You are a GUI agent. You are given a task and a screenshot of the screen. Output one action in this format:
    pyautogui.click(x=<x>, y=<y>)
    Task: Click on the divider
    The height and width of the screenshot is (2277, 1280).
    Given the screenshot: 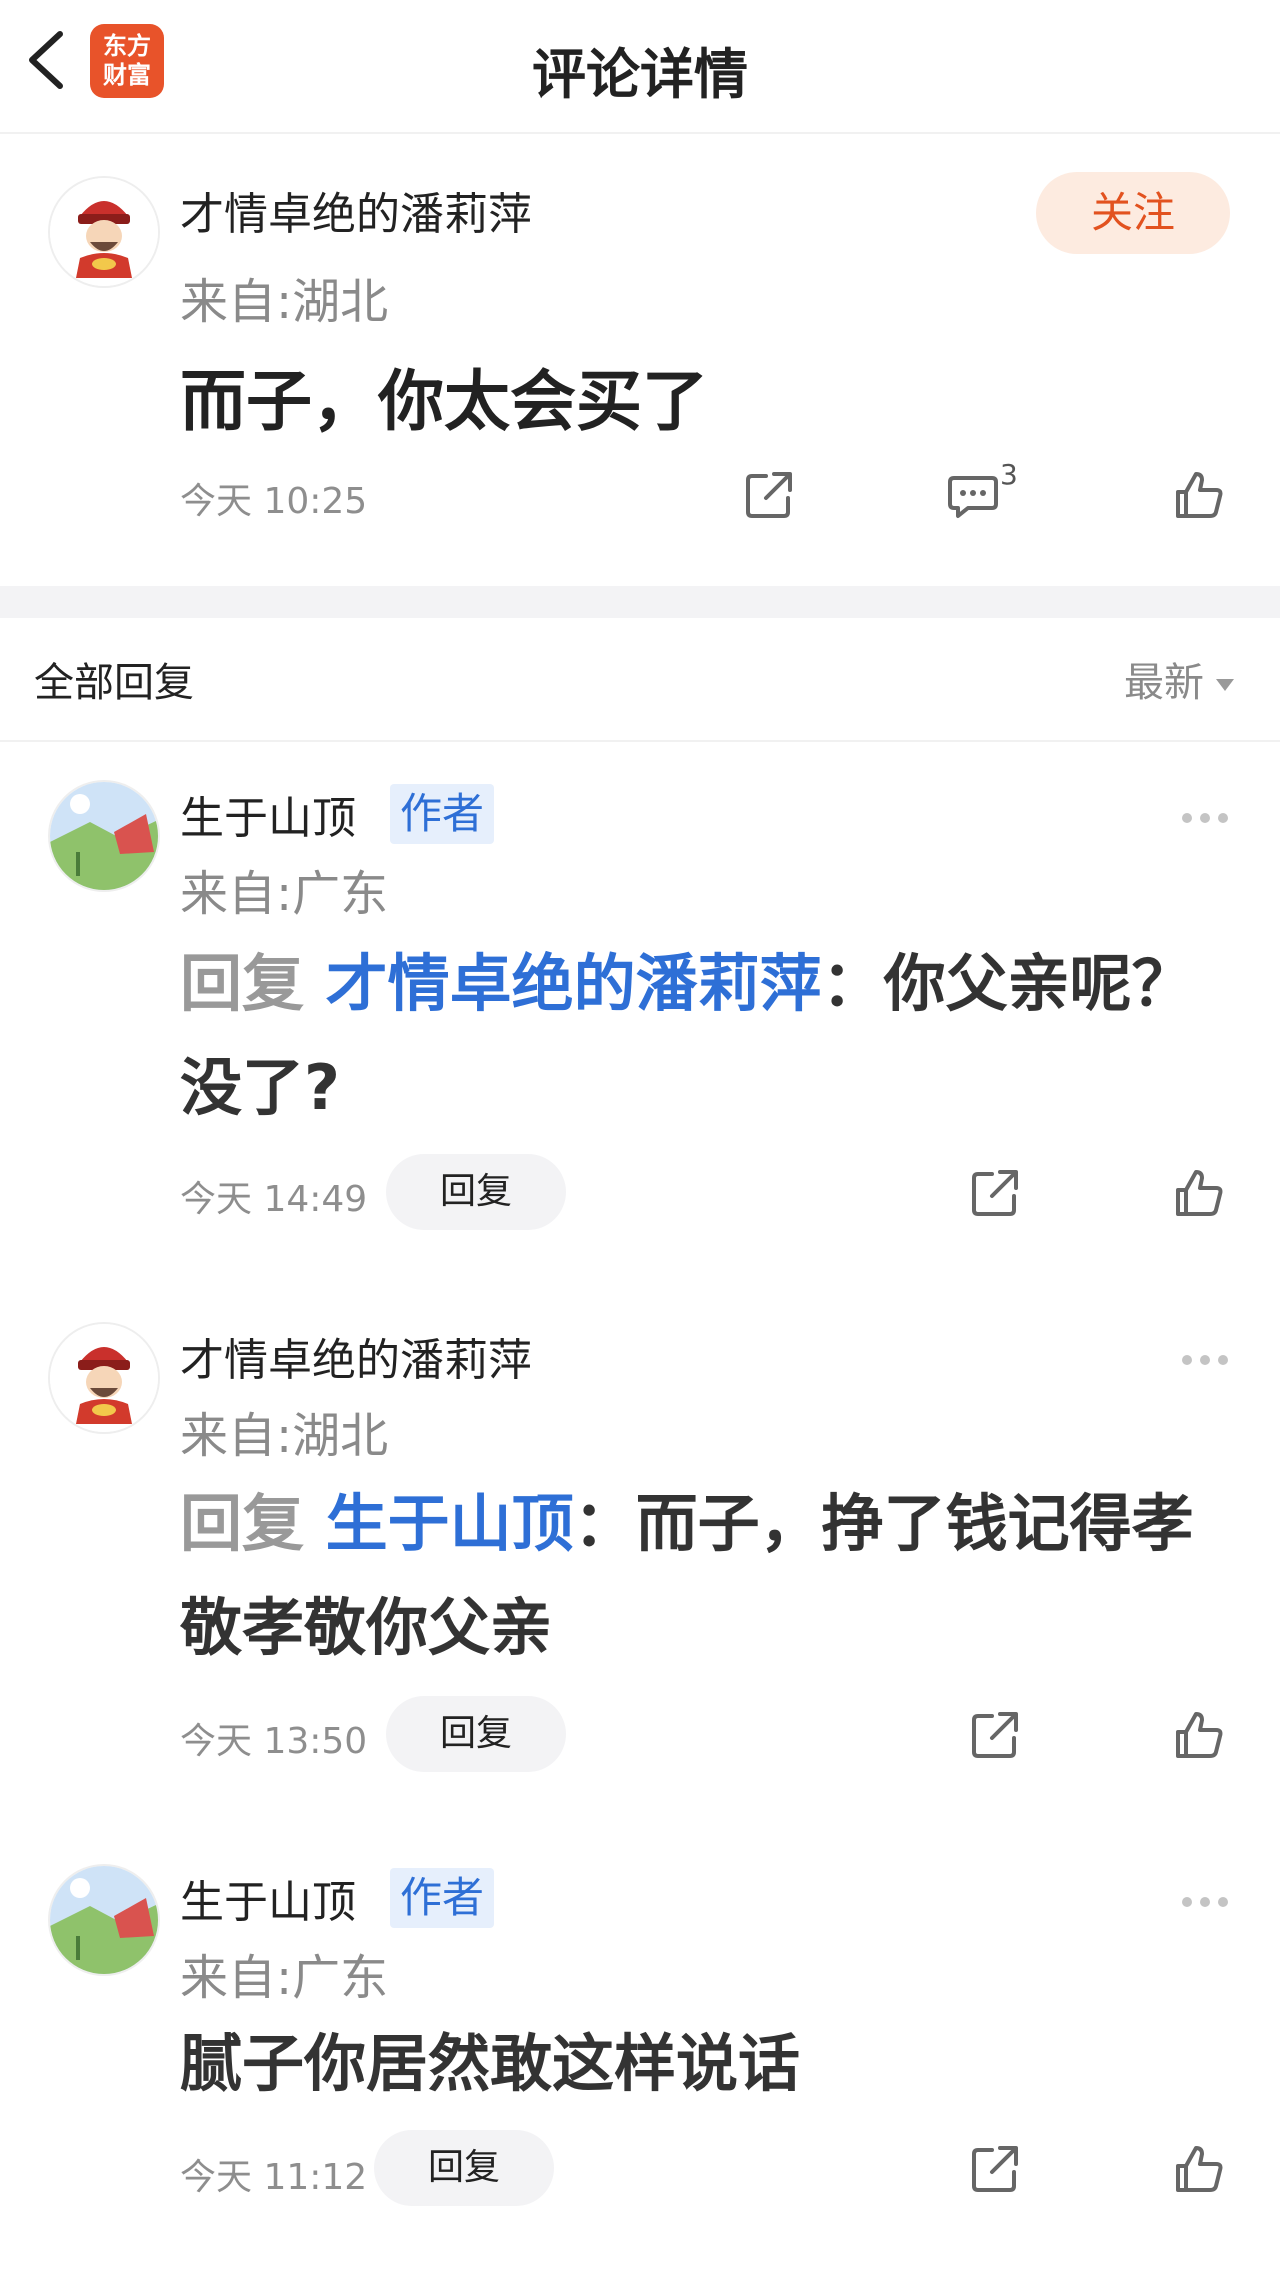 What is the action you would take?
    pyautogui.click(x=640, y=741)
    